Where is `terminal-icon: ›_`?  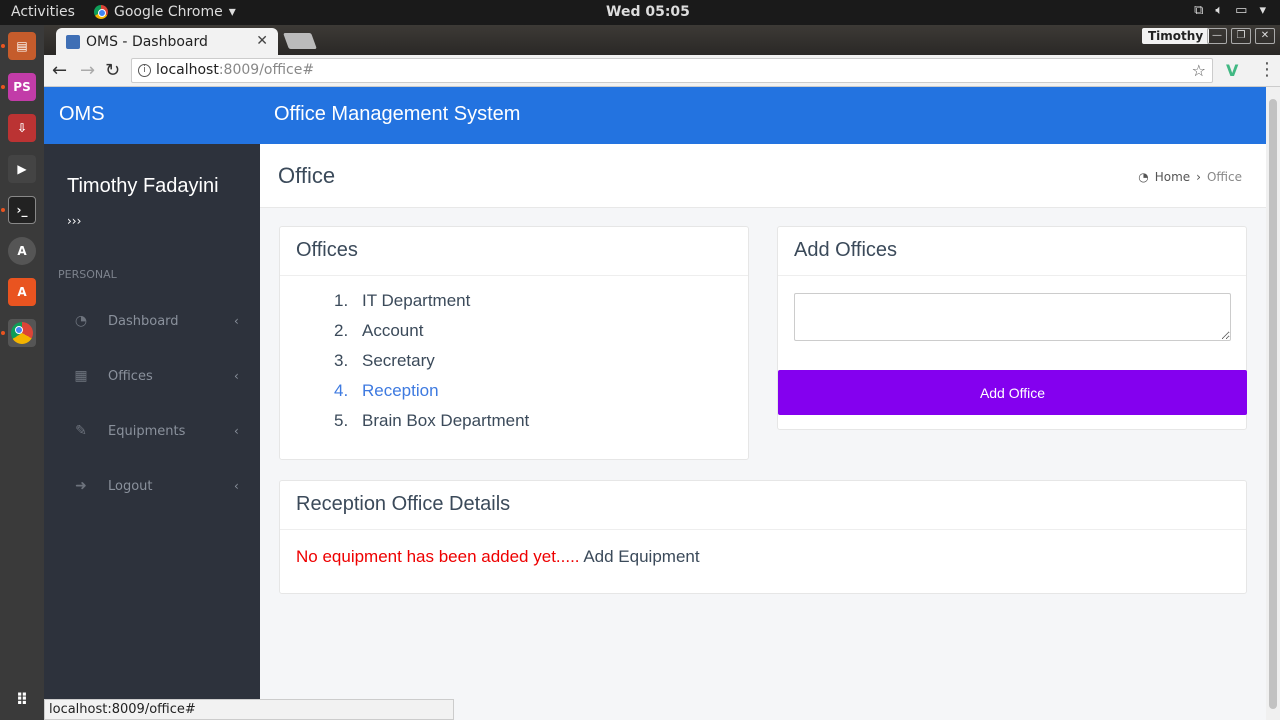 terminal-icon: ›_ is located at coordinates (22, 210).